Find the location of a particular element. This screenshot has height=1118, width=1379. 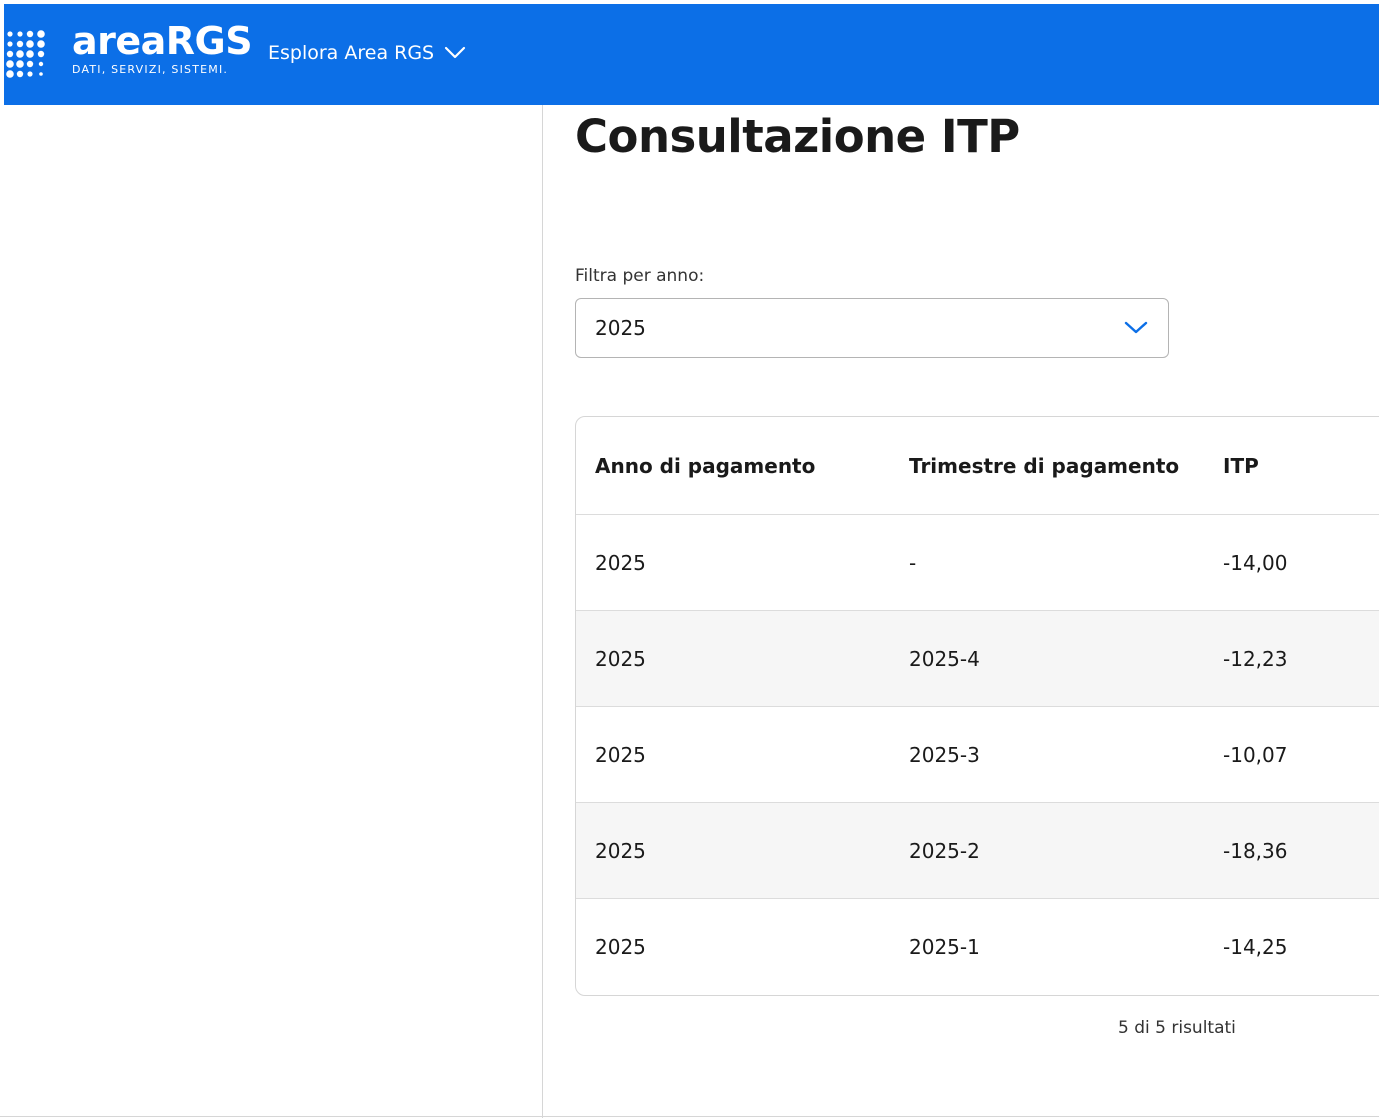

table-row: 2025 2025-4 -12,23 is located at coordinates (977, 659).